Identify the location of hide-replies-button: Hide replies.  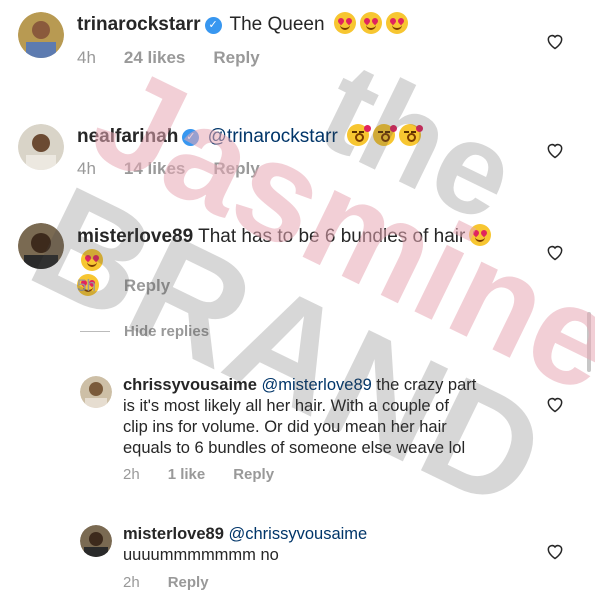
(144, 331).